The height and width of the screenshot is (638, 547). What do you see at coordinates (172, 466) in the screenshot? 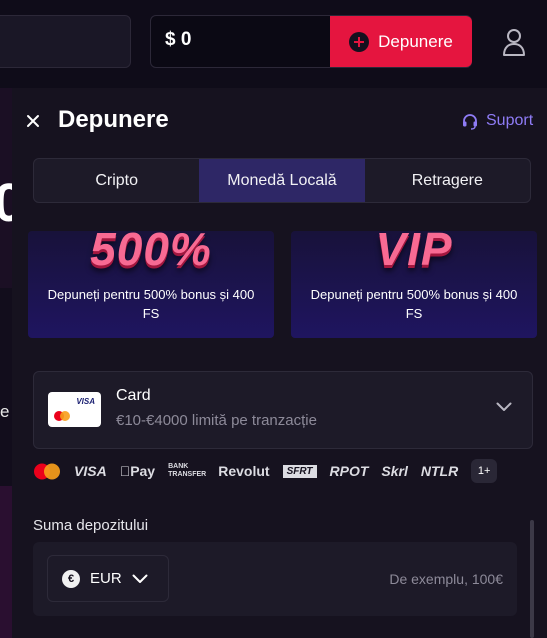
I see `bank-label: BANK` at bounding box center [172, 466].